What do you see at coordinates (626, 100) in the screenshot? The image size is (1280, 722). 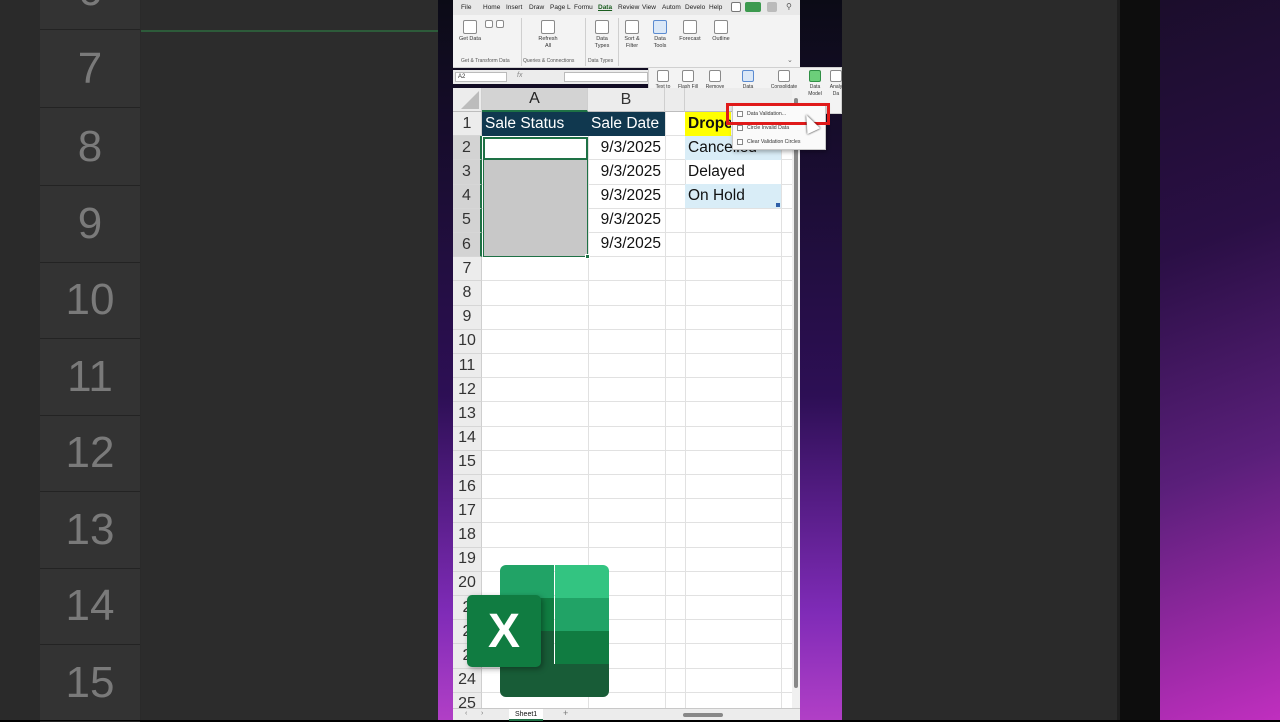 I see `column-header-b: B` at bounding box center [626, 100].